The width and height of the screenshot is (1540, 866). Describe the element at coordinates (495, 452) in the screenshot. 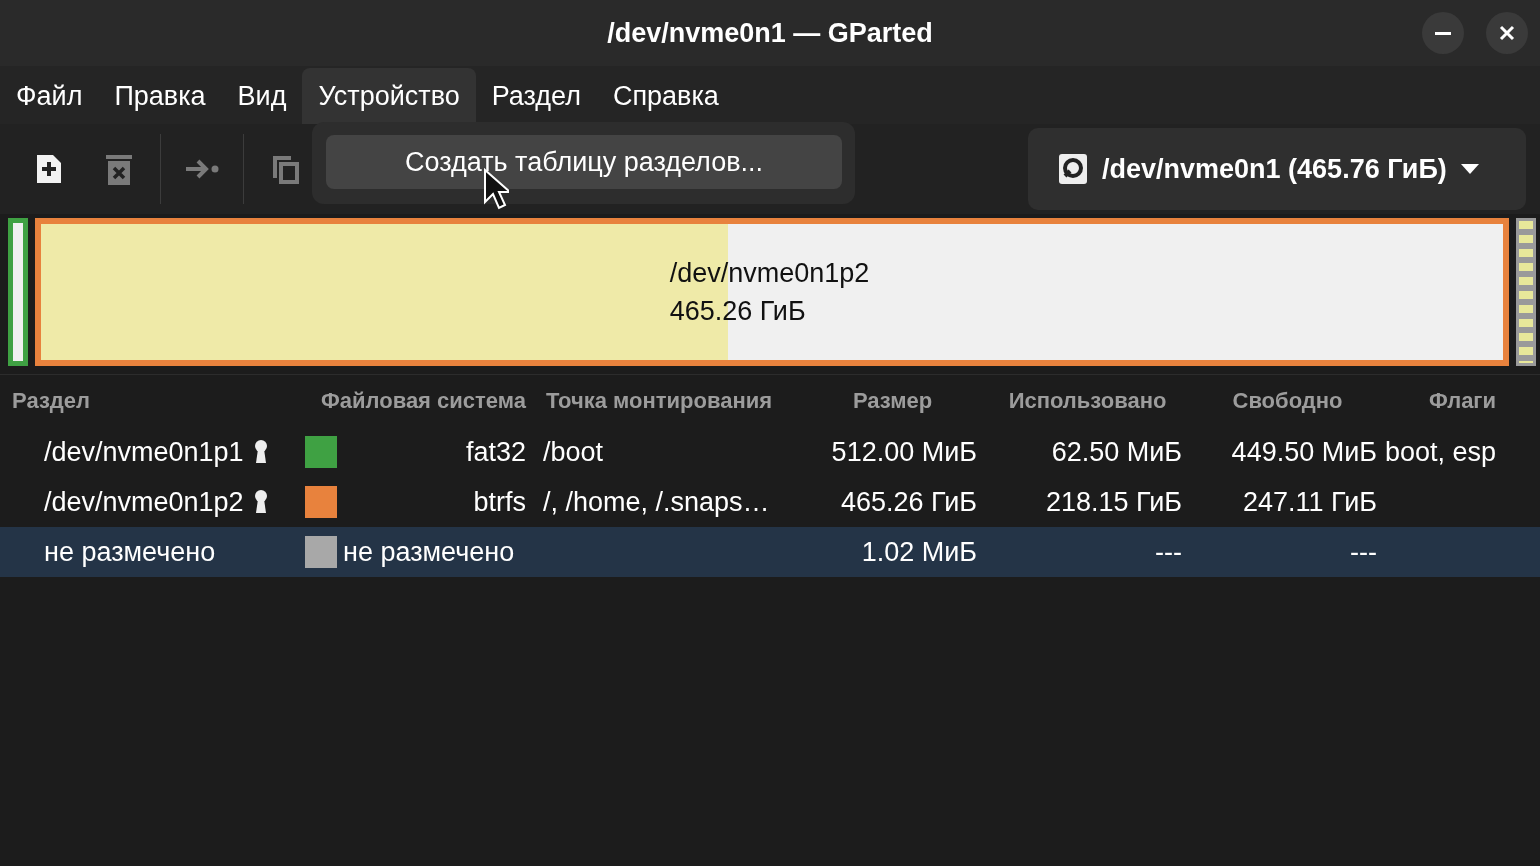

I see `table-cell-text: fat32` at that location.